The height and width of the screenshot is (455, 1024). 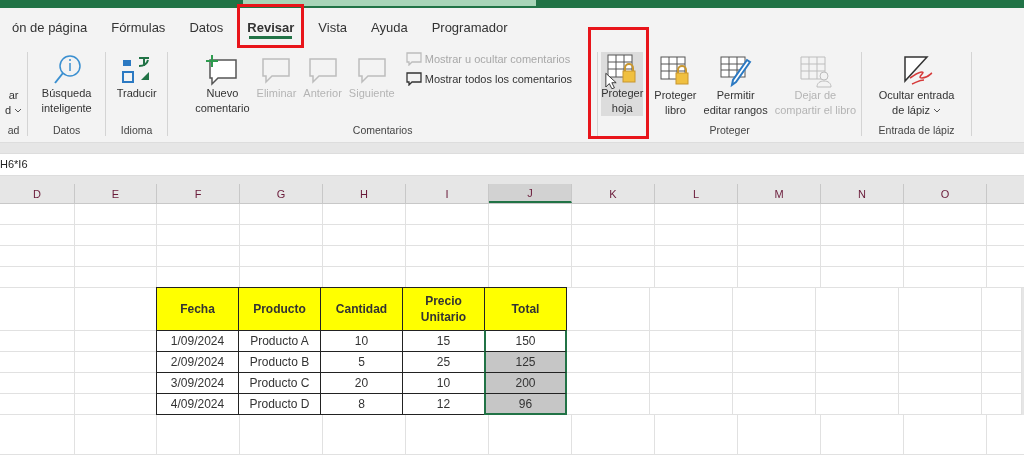 What do you see at coordinates (525, 362) in the screenshot?
I see `table-cell: 125` at bounding box center [525, 362].